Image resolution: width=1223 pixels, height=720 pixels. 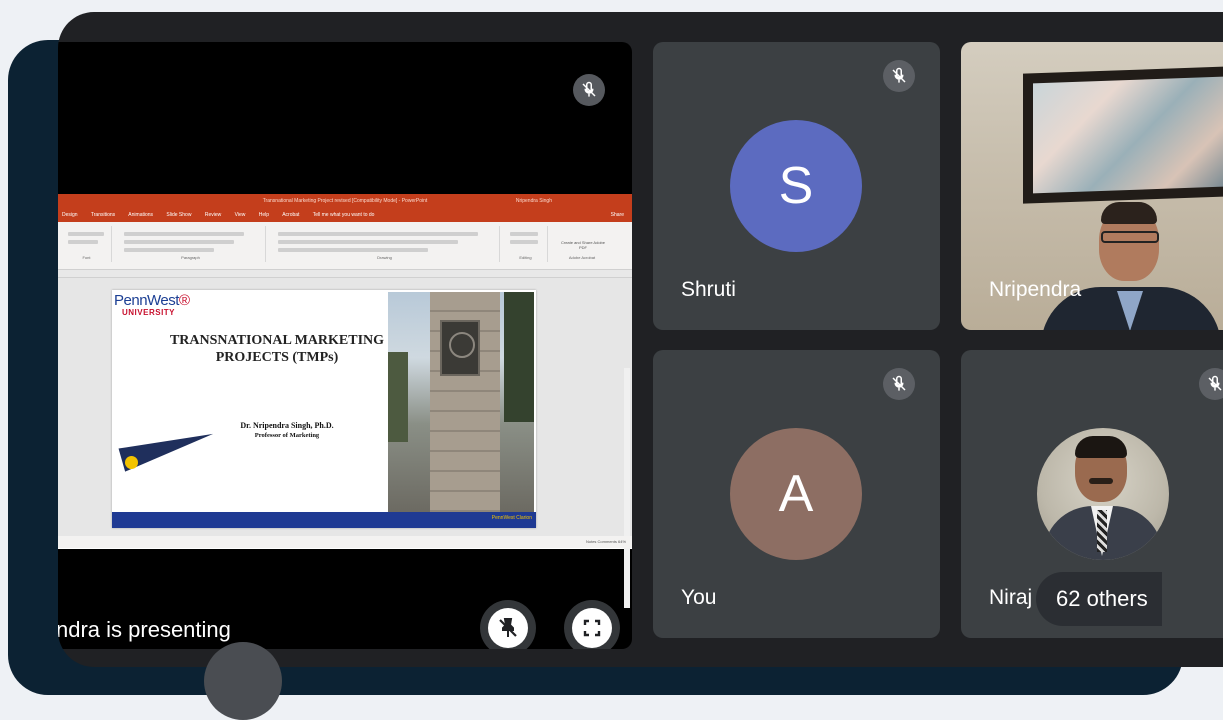 What do you see at coordinates (699, 597) in the screenshot?
I see `participant-name: You` at bounding box center [699, 597].